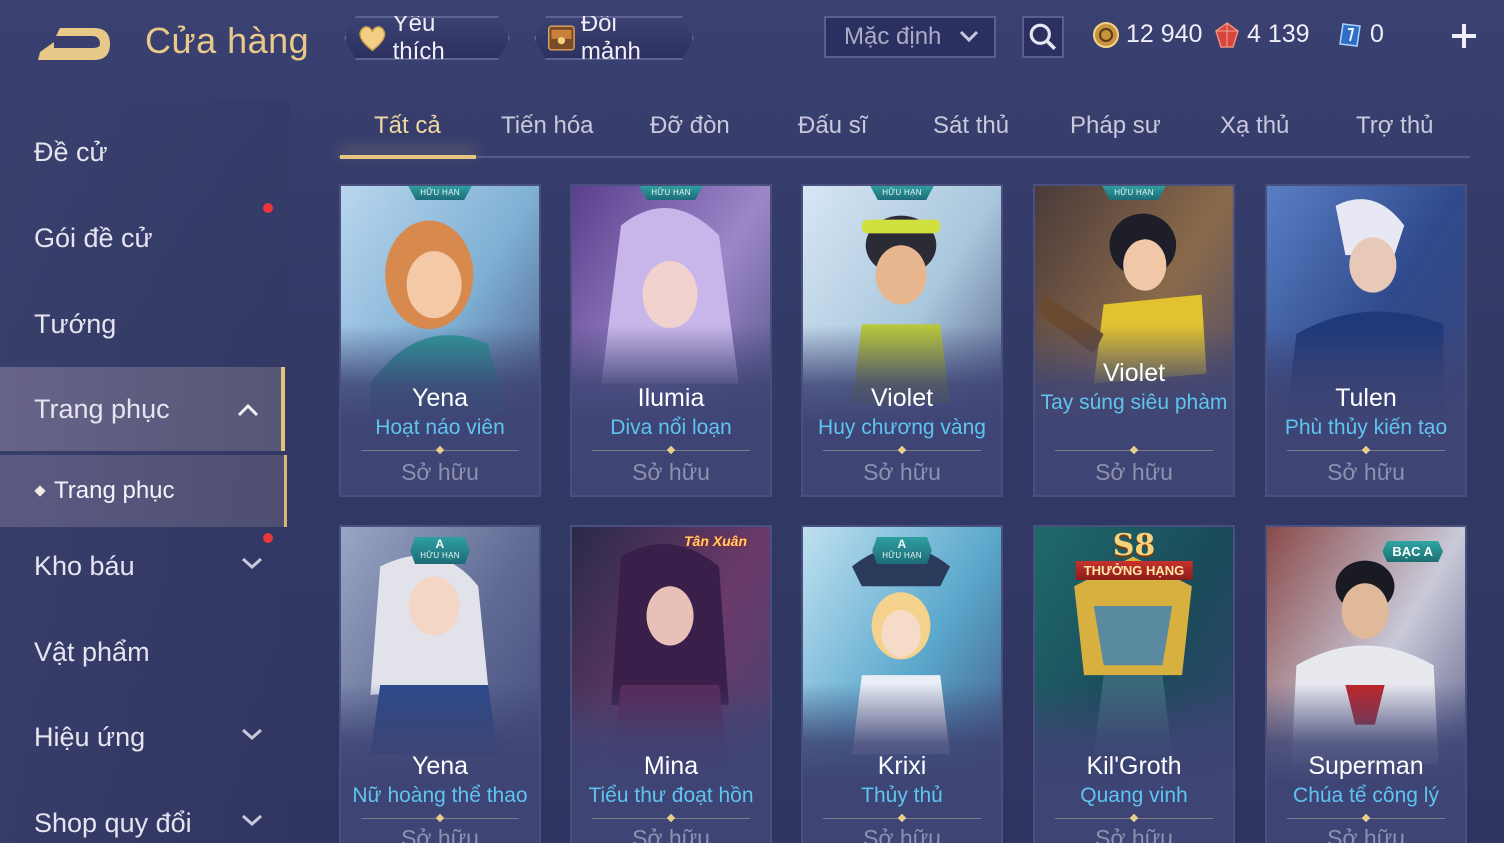 The height and width of the screenshot is (843, 1504). What do you see at coordinates (1134, 402) in the screenshot?
I see `skin-name: Tay súng siêu phàm` at bounding box center [1134, 402].